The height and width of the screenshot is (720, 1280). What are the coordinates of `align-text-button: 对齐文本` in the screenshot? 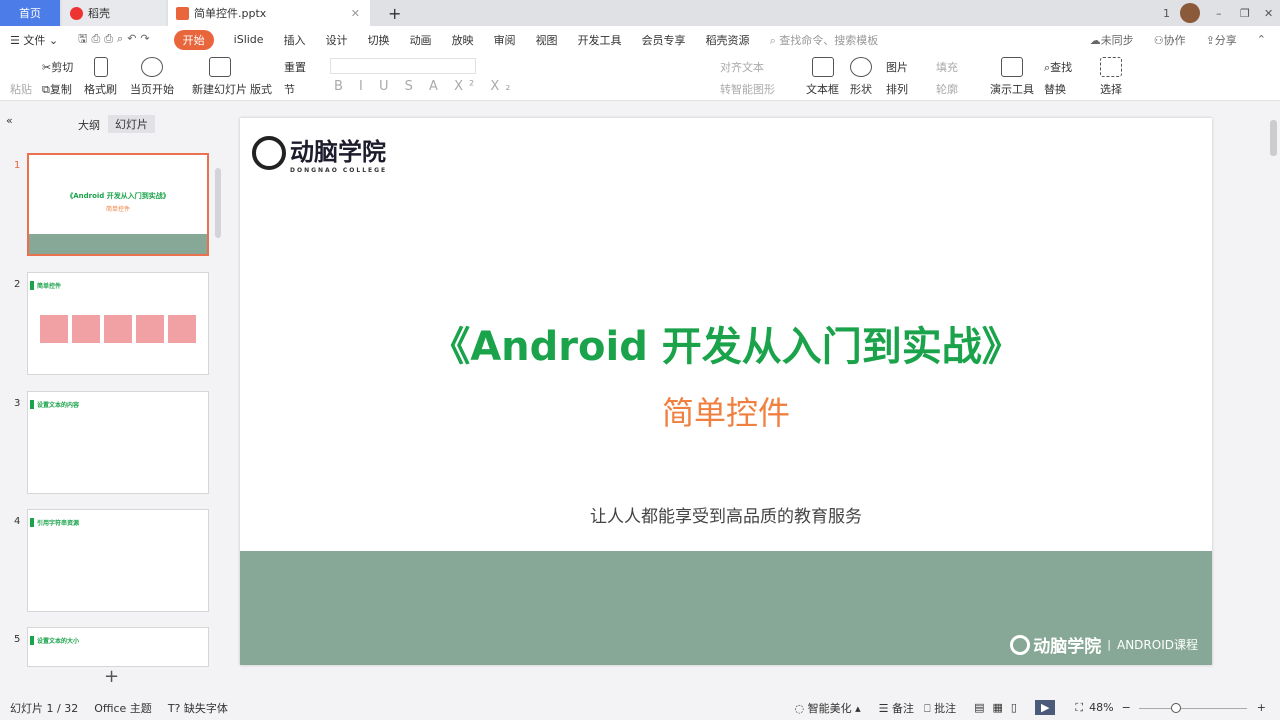 It's located at (742, 67).